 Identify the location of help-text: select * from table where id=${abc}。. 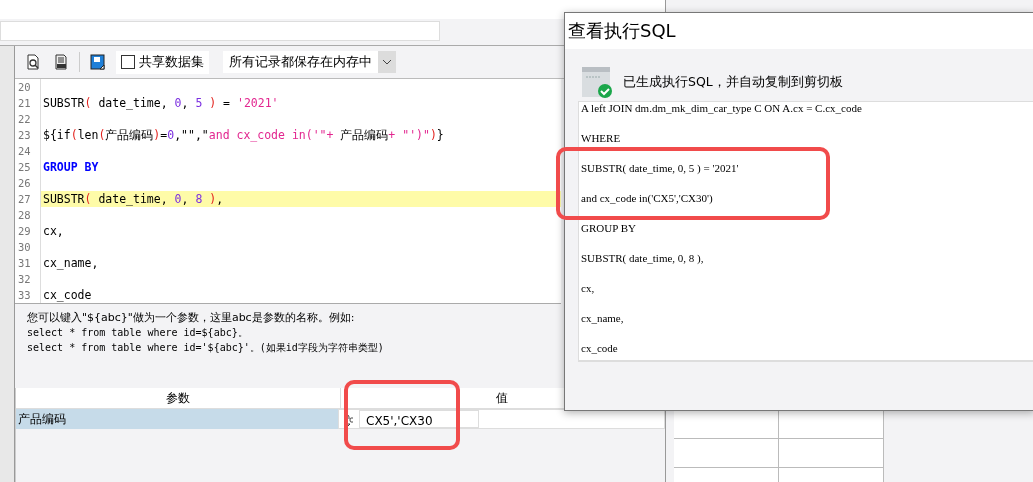
(138, 333).